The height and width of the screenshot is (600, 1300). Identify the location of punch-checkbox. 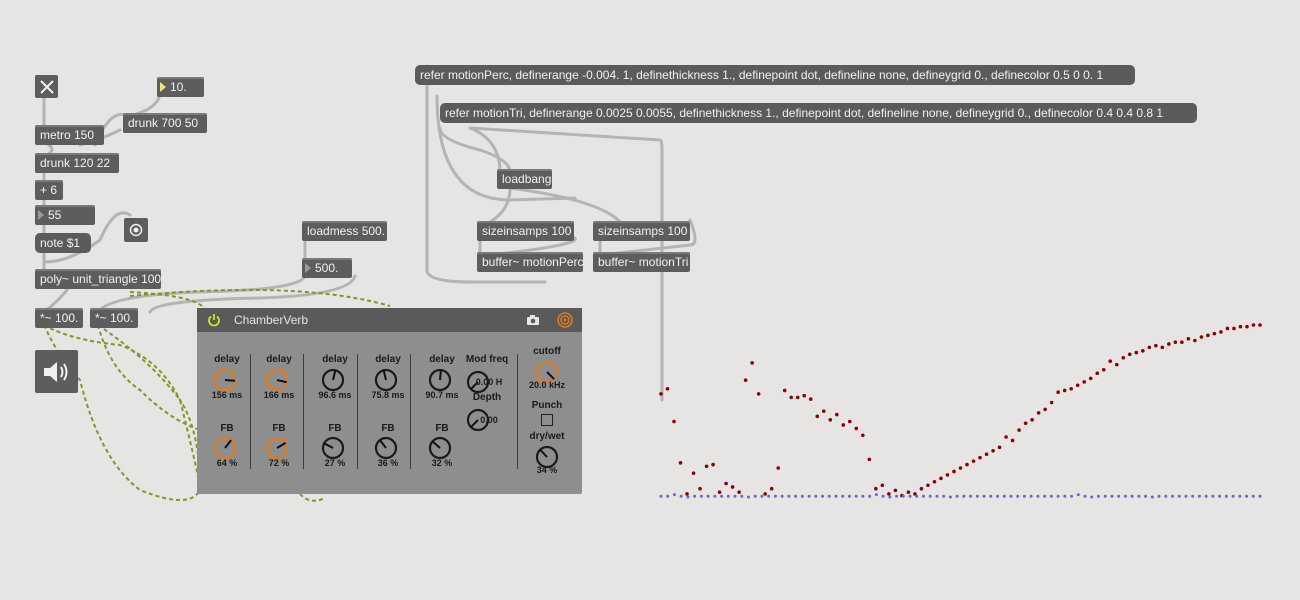
(547, 420).